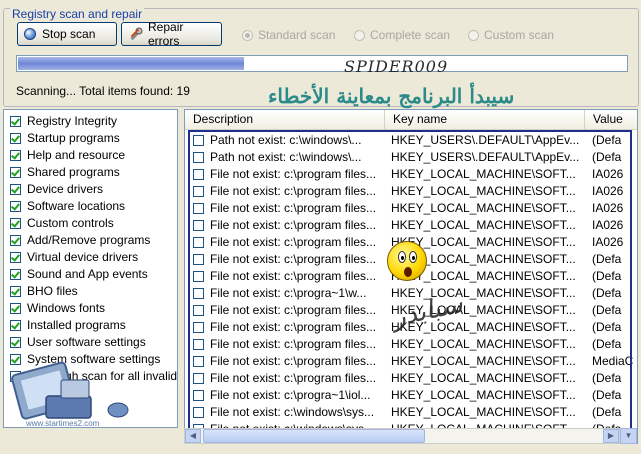 This screenshot has height=454, width=641. I want to click on radio-custom-scan: Custom scan, so click(511, 35).